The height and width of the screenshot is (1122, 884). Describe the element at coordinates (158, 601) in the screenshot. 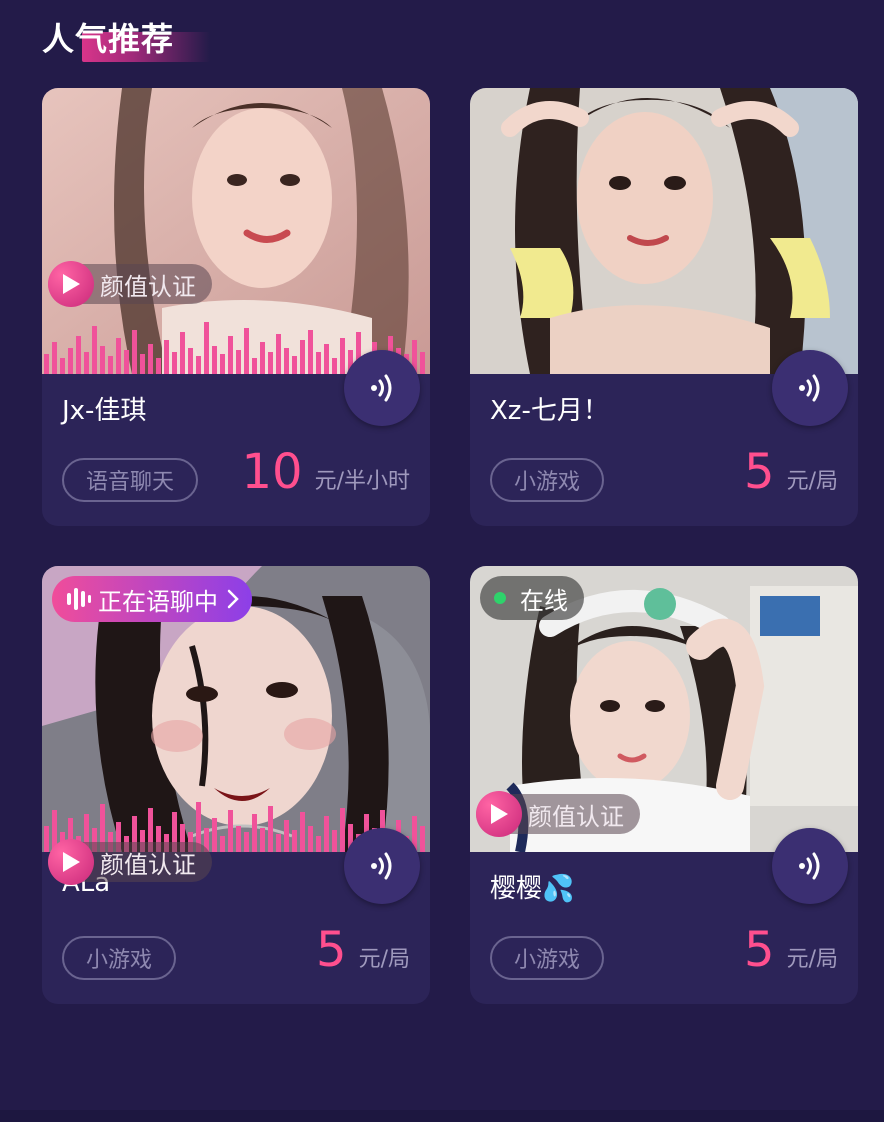

I see `chat-status-label: 正在语聊中` at that location.